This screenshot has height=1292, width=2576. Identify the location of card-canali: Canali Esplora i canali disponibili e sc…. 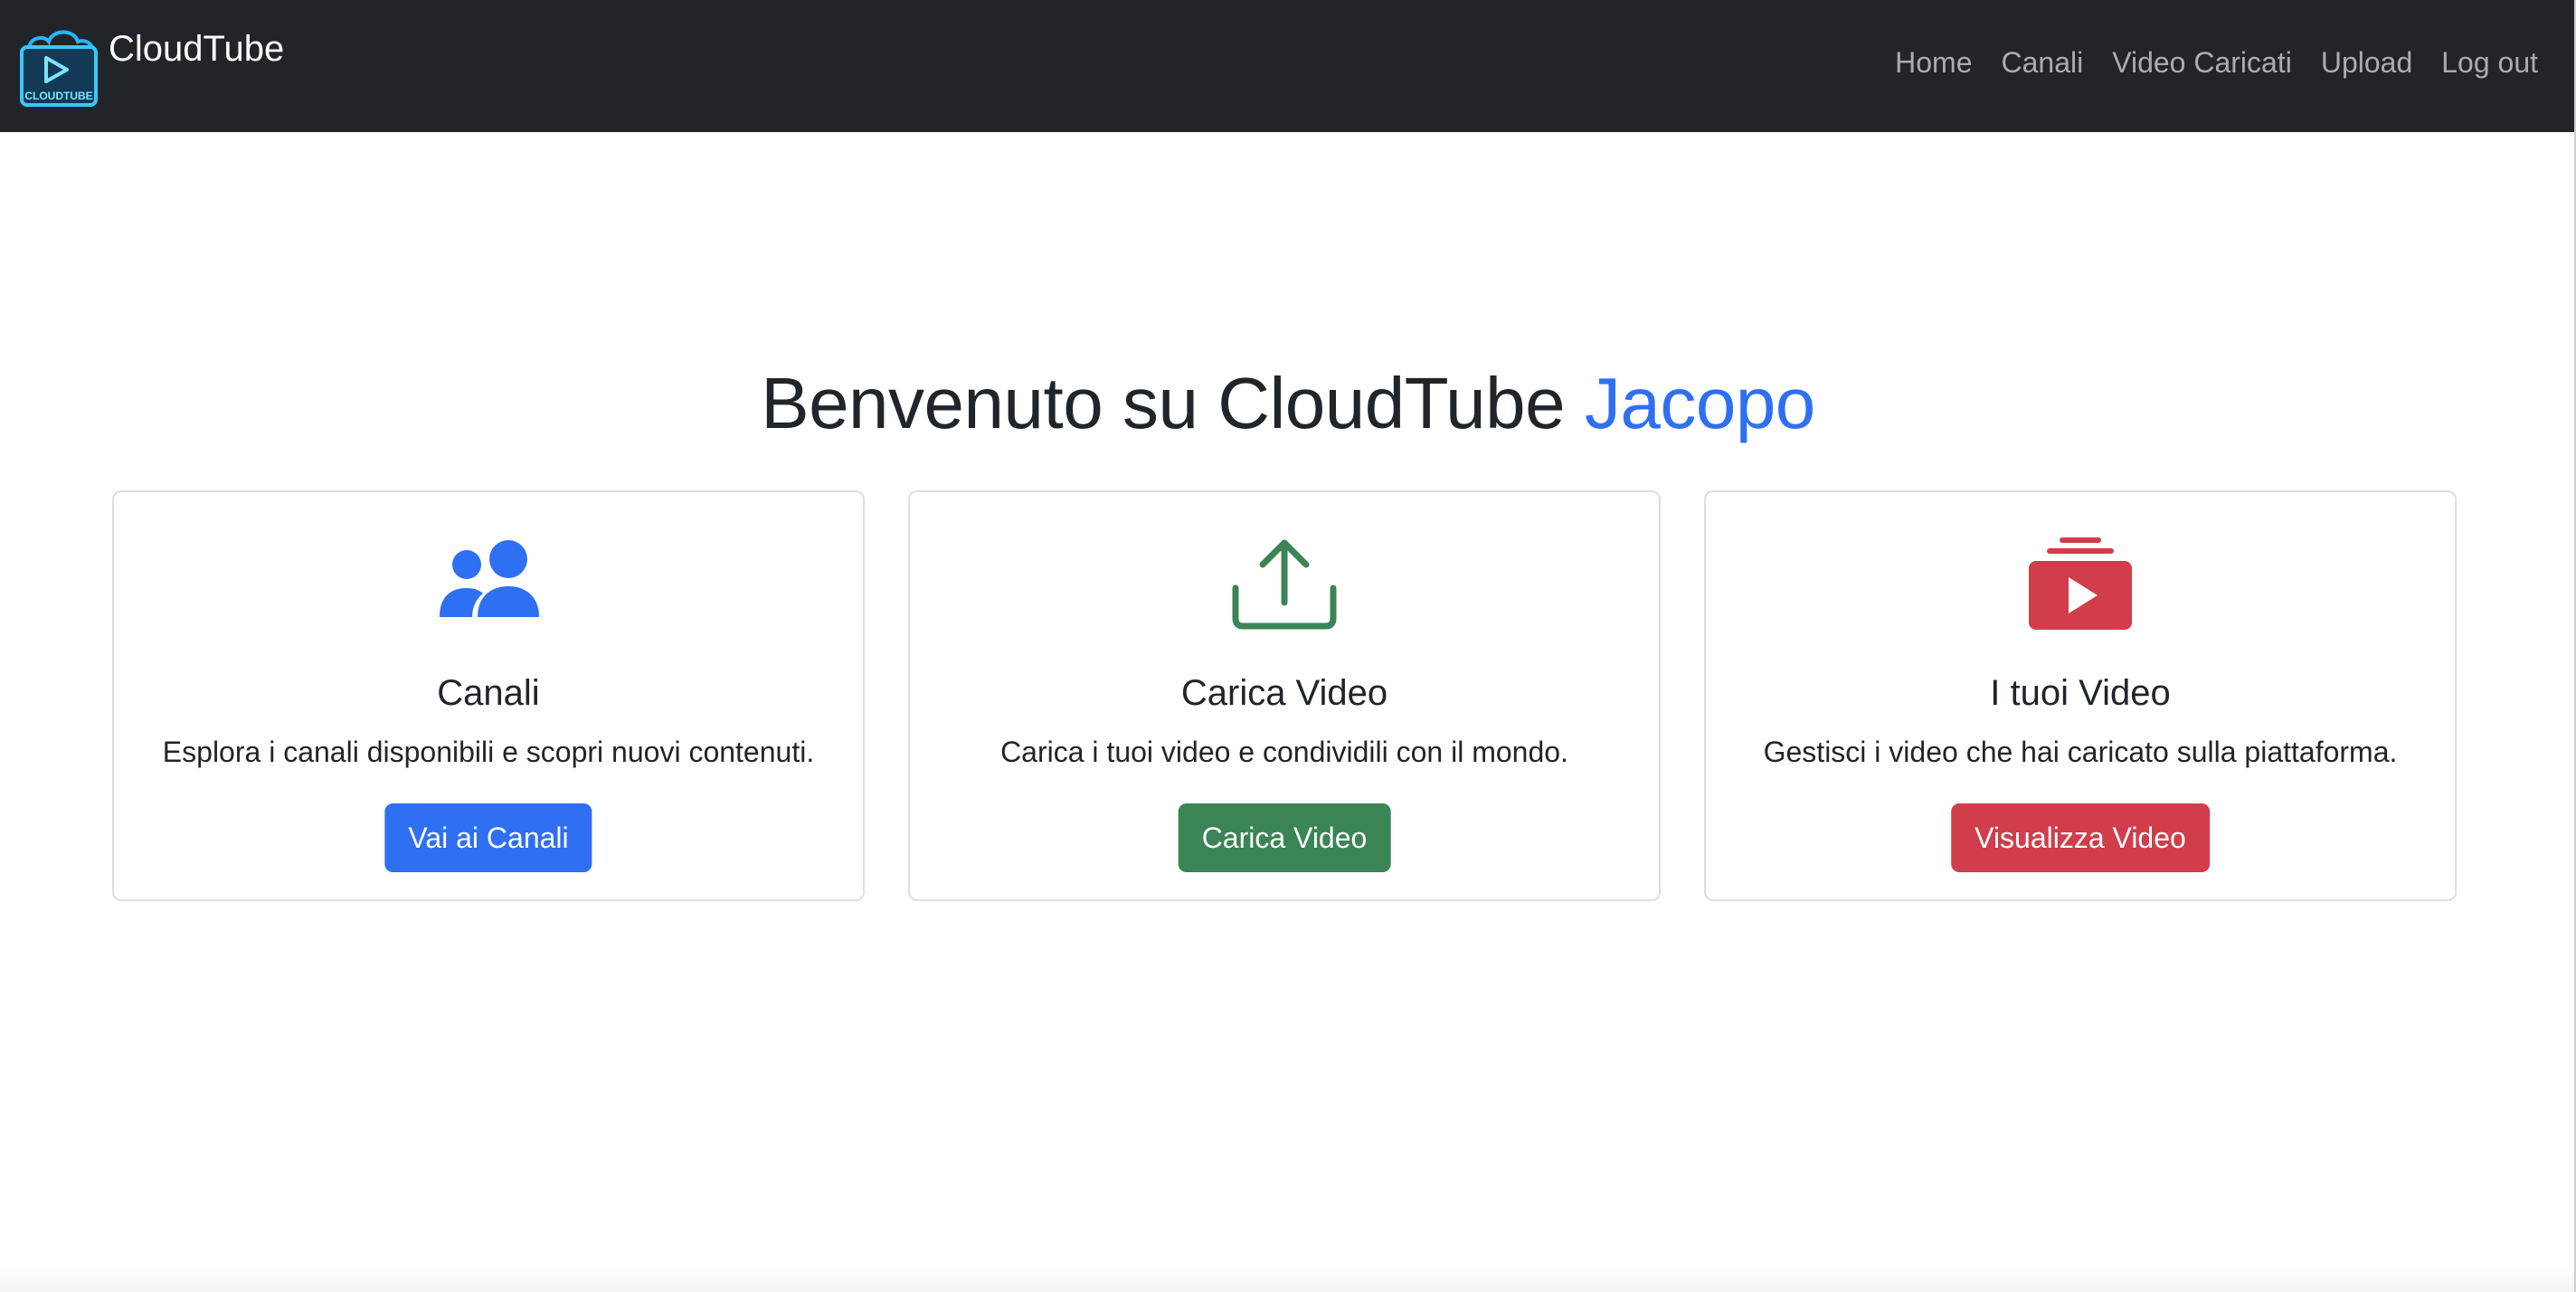
(488, 696).